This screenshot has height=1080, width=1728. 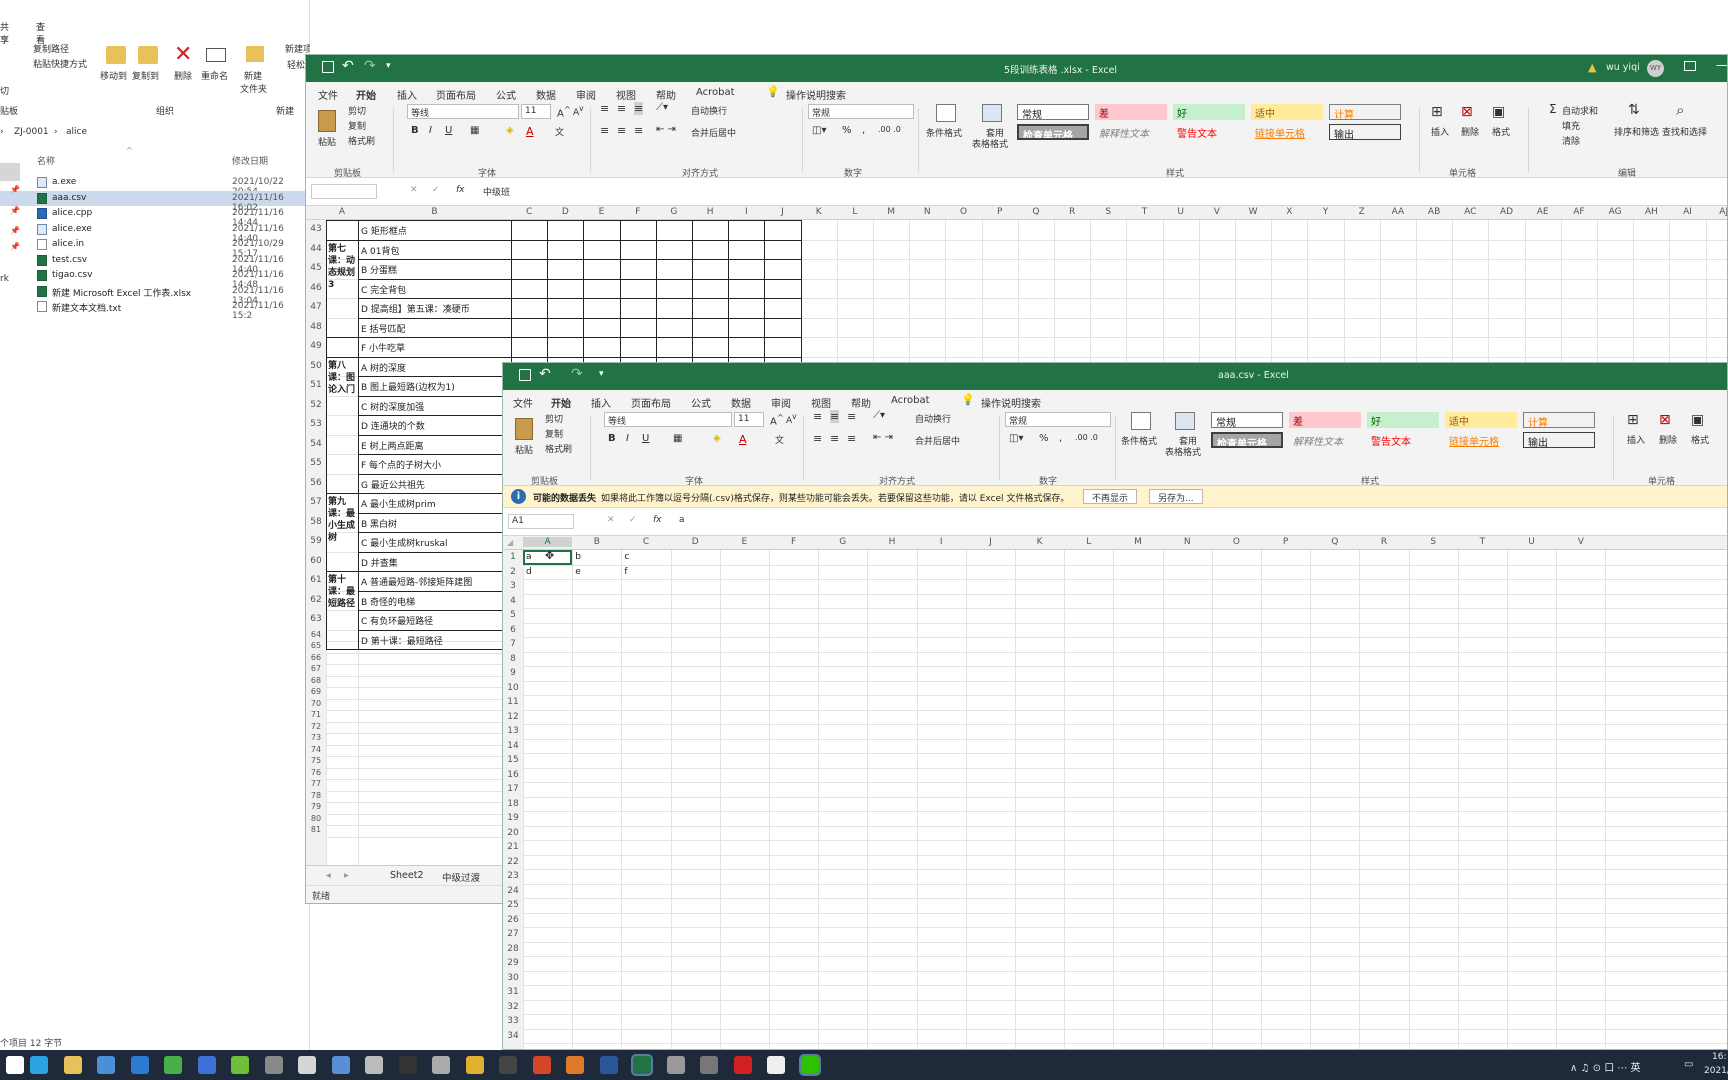 I want to click on sheet-tab: Sheet2, so click(x=407, y=875).